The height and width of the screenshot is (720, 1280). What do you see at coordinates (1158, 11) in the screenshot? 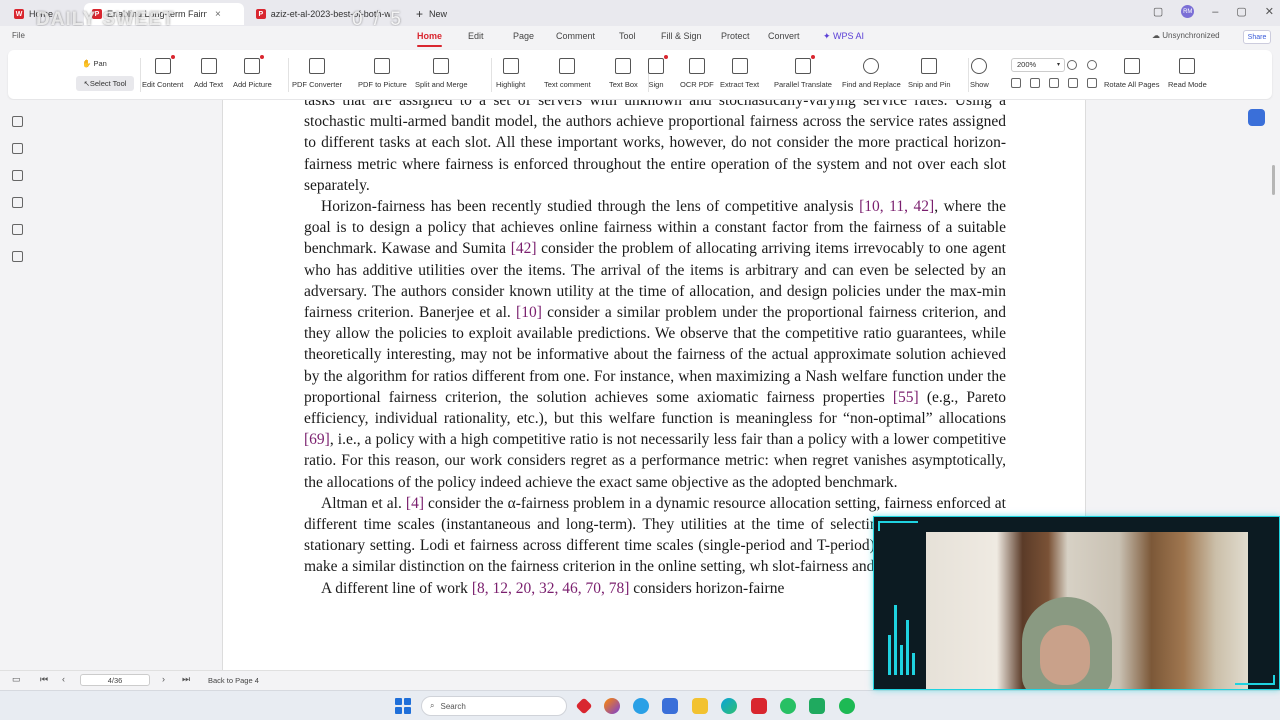
I see `layout-icon: ▢` at bounding box center [1158, 11].